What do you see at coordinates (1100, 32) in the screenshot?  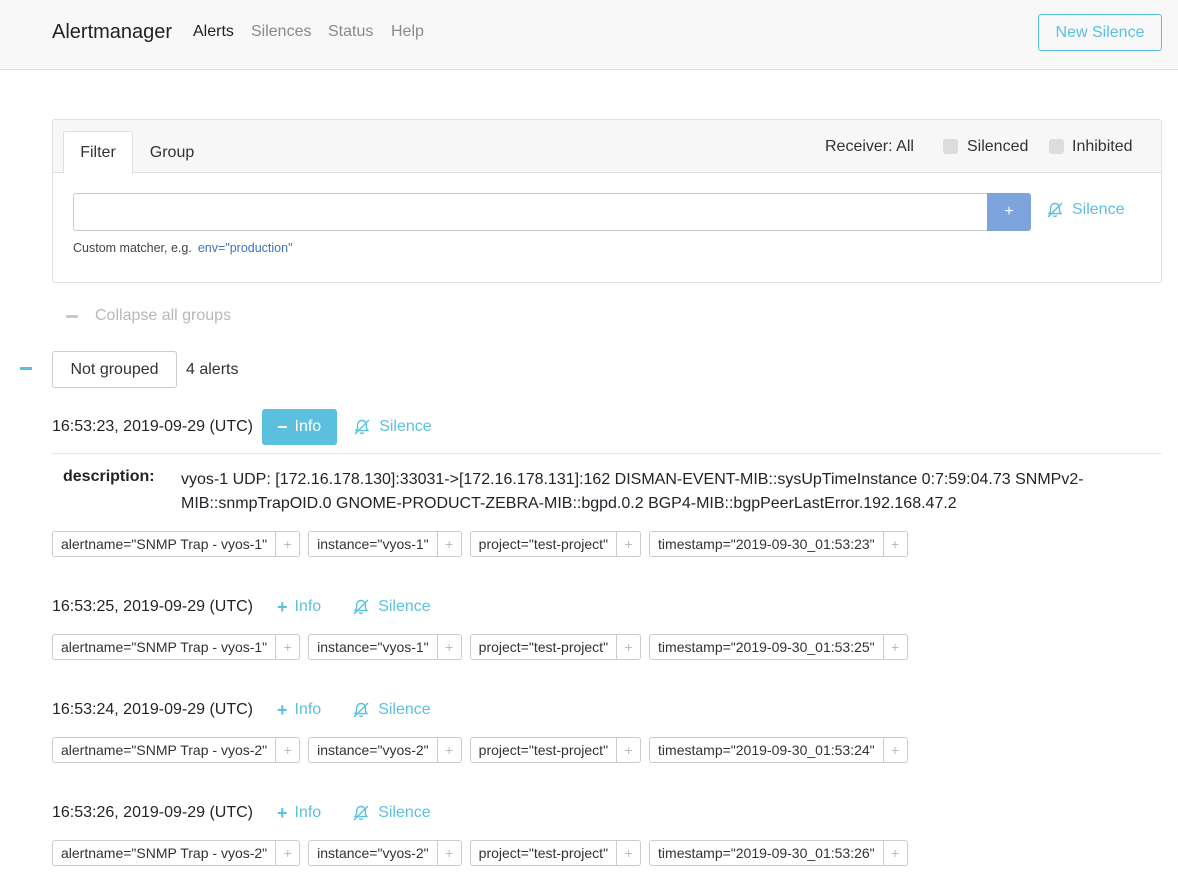 I see `new-silence-button: New Silence` at bounding box center [1100, 32].